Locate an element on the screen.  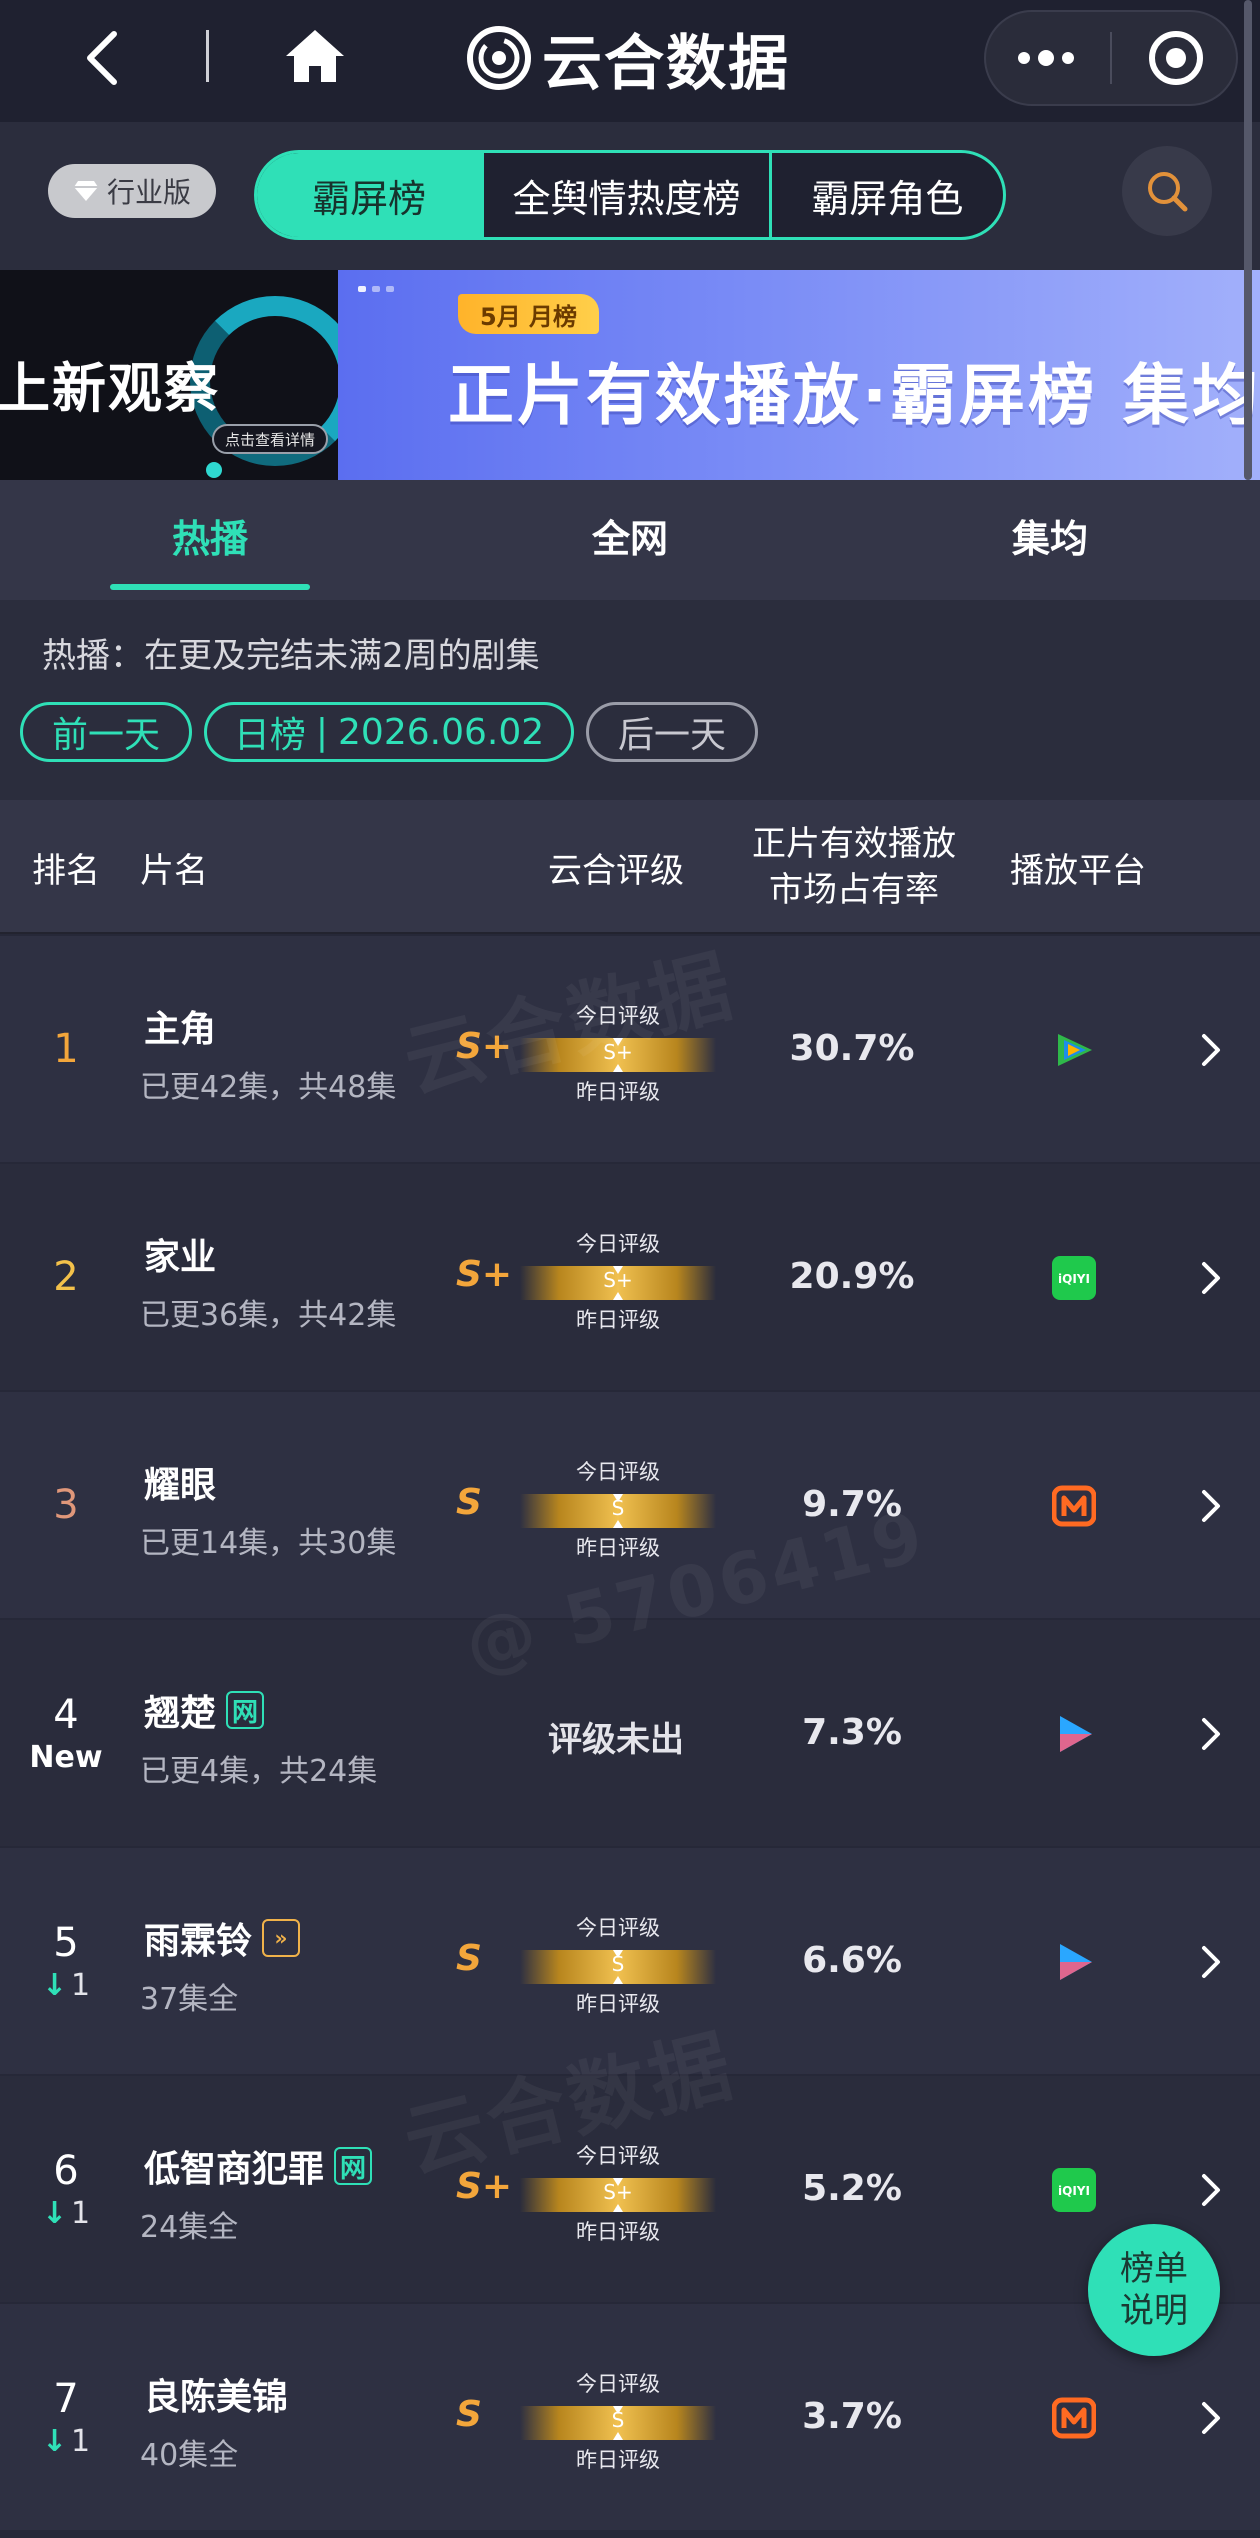
subtab-all-network: 全网 is located at coordinates (630, 535).